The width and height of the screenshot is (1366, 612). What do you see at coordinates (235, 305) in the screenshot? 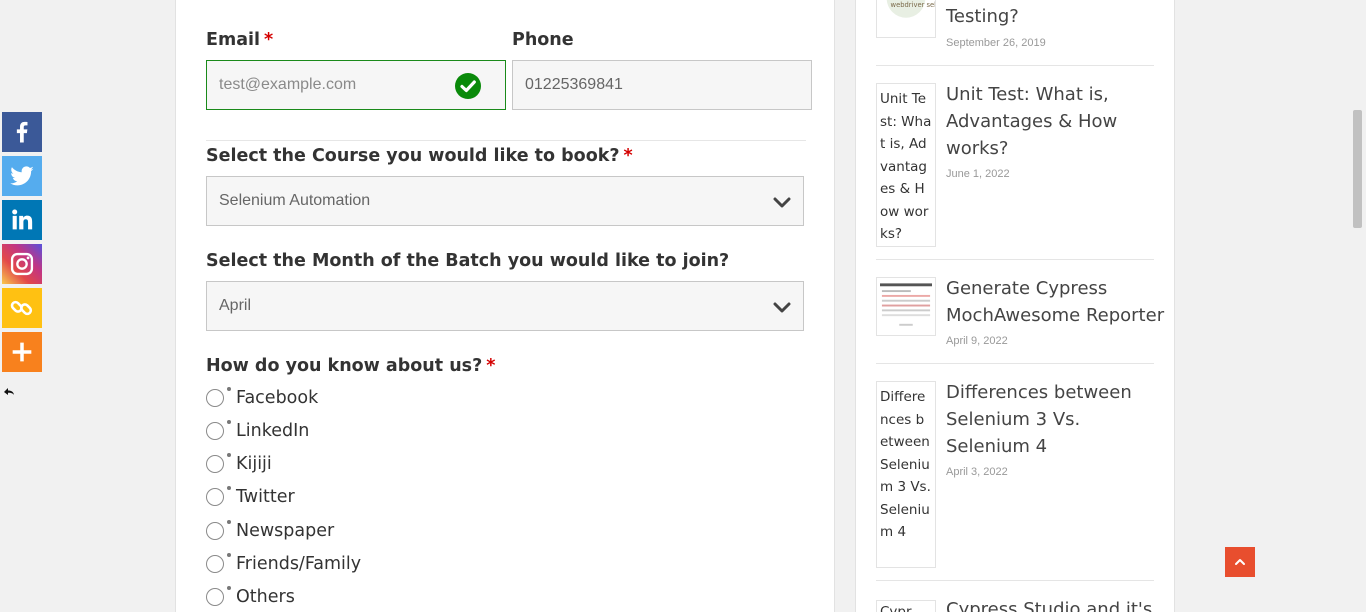
I see `month-selected-value: April` at bounding box center [235, 305].